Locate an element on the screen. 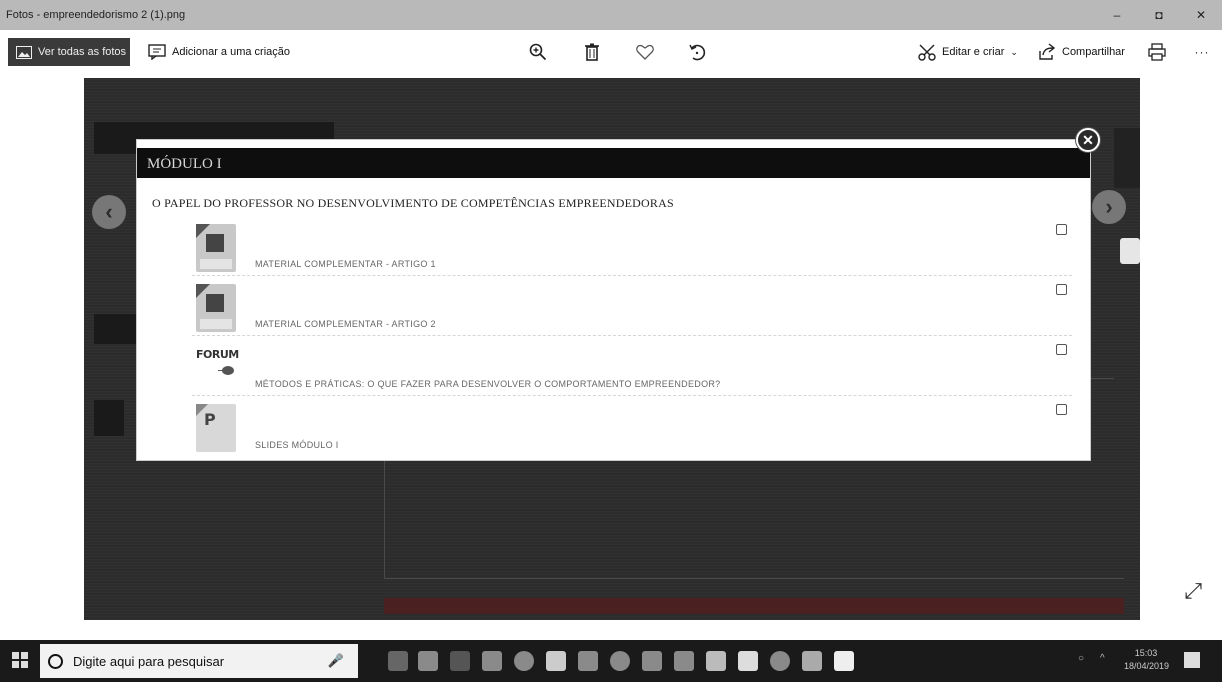 This screenshot has width=1222, height=682. add-to-creation-button: Adicionar a uma criação is located at coordinates (219, 52).